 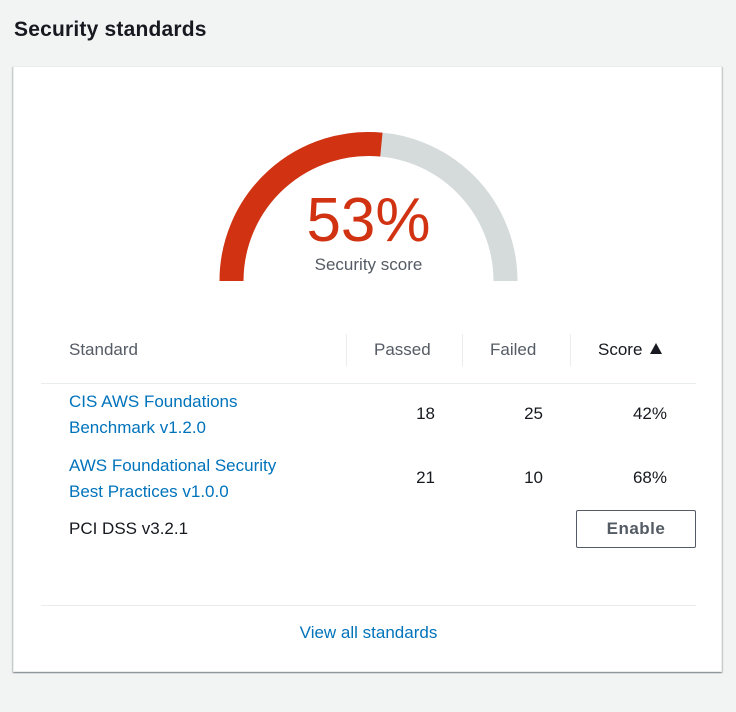 What do you see at coordinates (402, 356) in the screenshot?
I see `column-header-passed: Passed` at bounding box center [402, 356].